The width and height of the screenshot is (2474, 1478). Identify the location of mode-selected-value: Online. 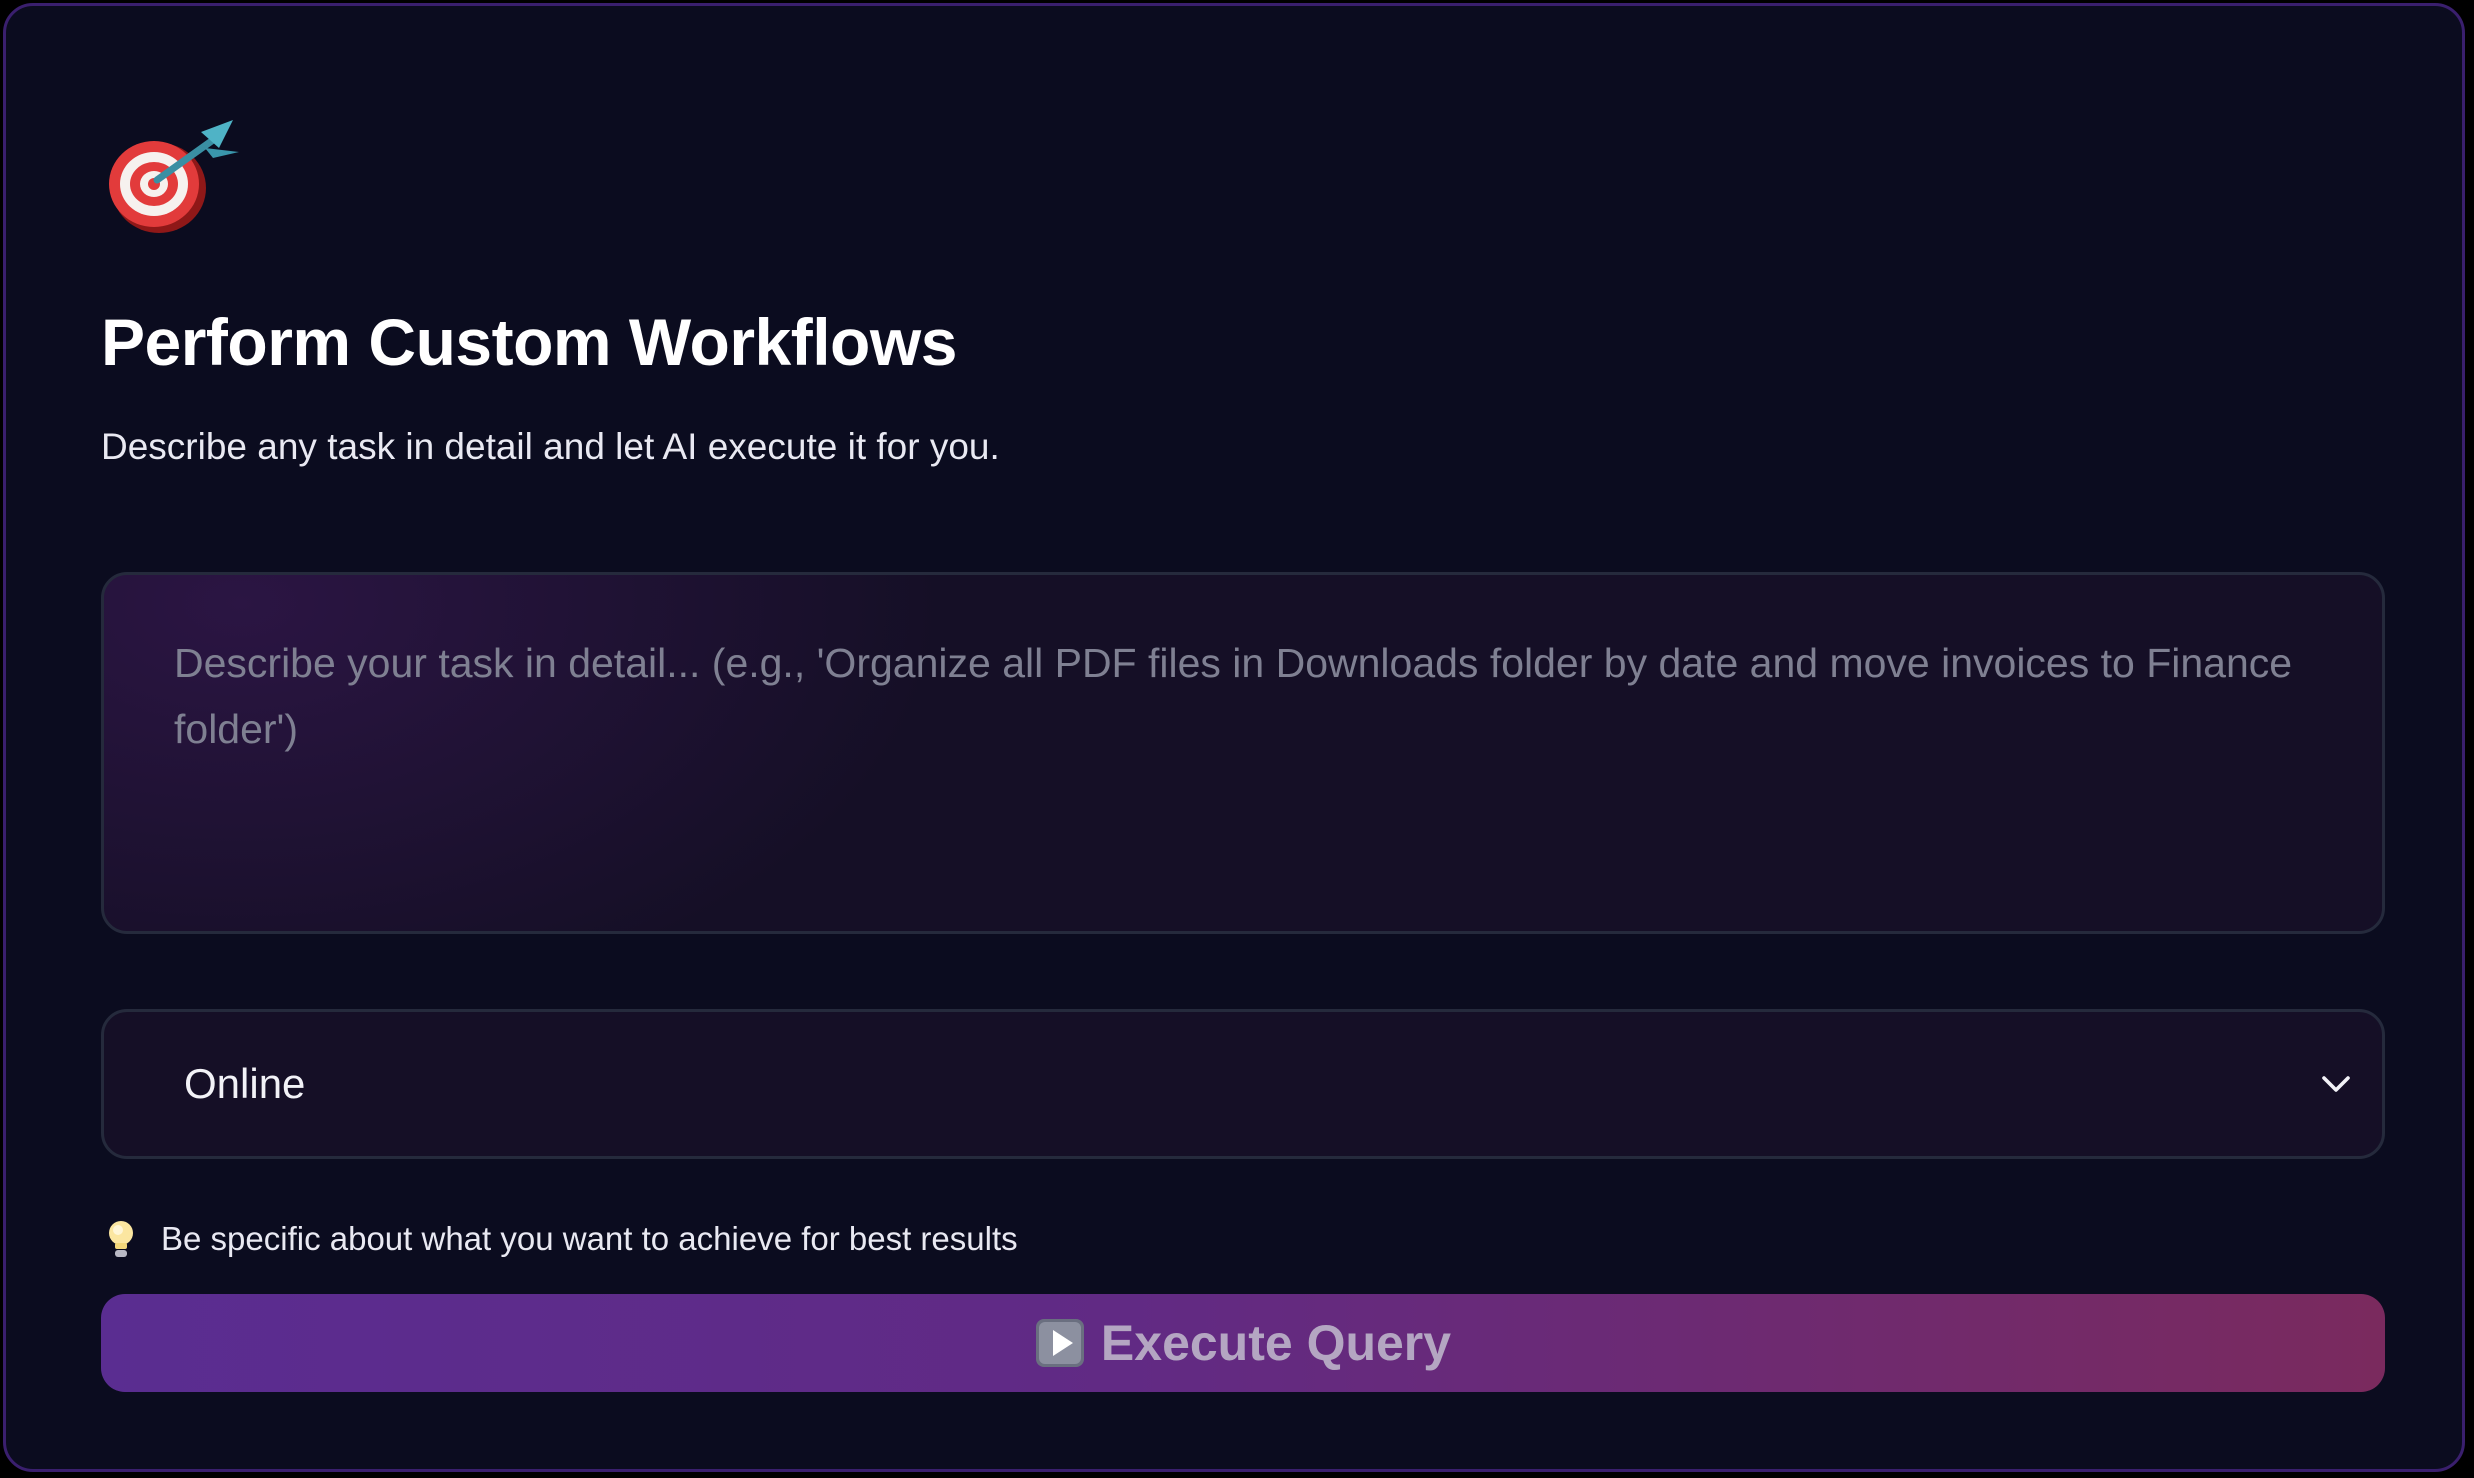
(245, 1083).